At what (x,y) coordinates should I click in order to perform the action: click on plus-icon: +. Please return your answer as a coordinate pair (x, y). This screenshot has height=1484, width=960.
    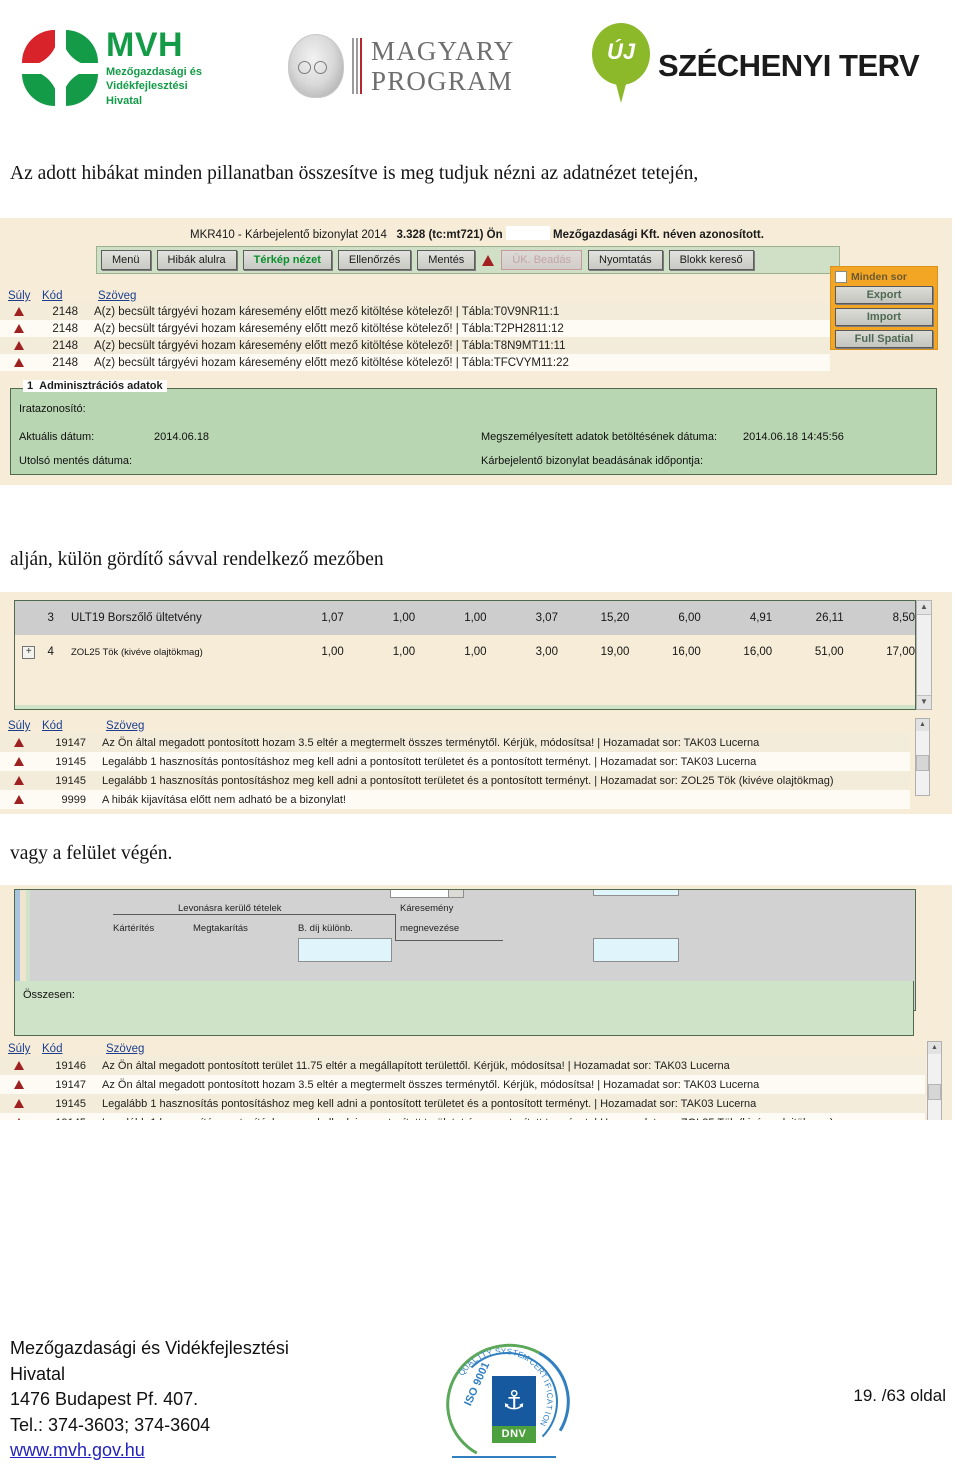
    Looking at the image, I should click on (29, 652).